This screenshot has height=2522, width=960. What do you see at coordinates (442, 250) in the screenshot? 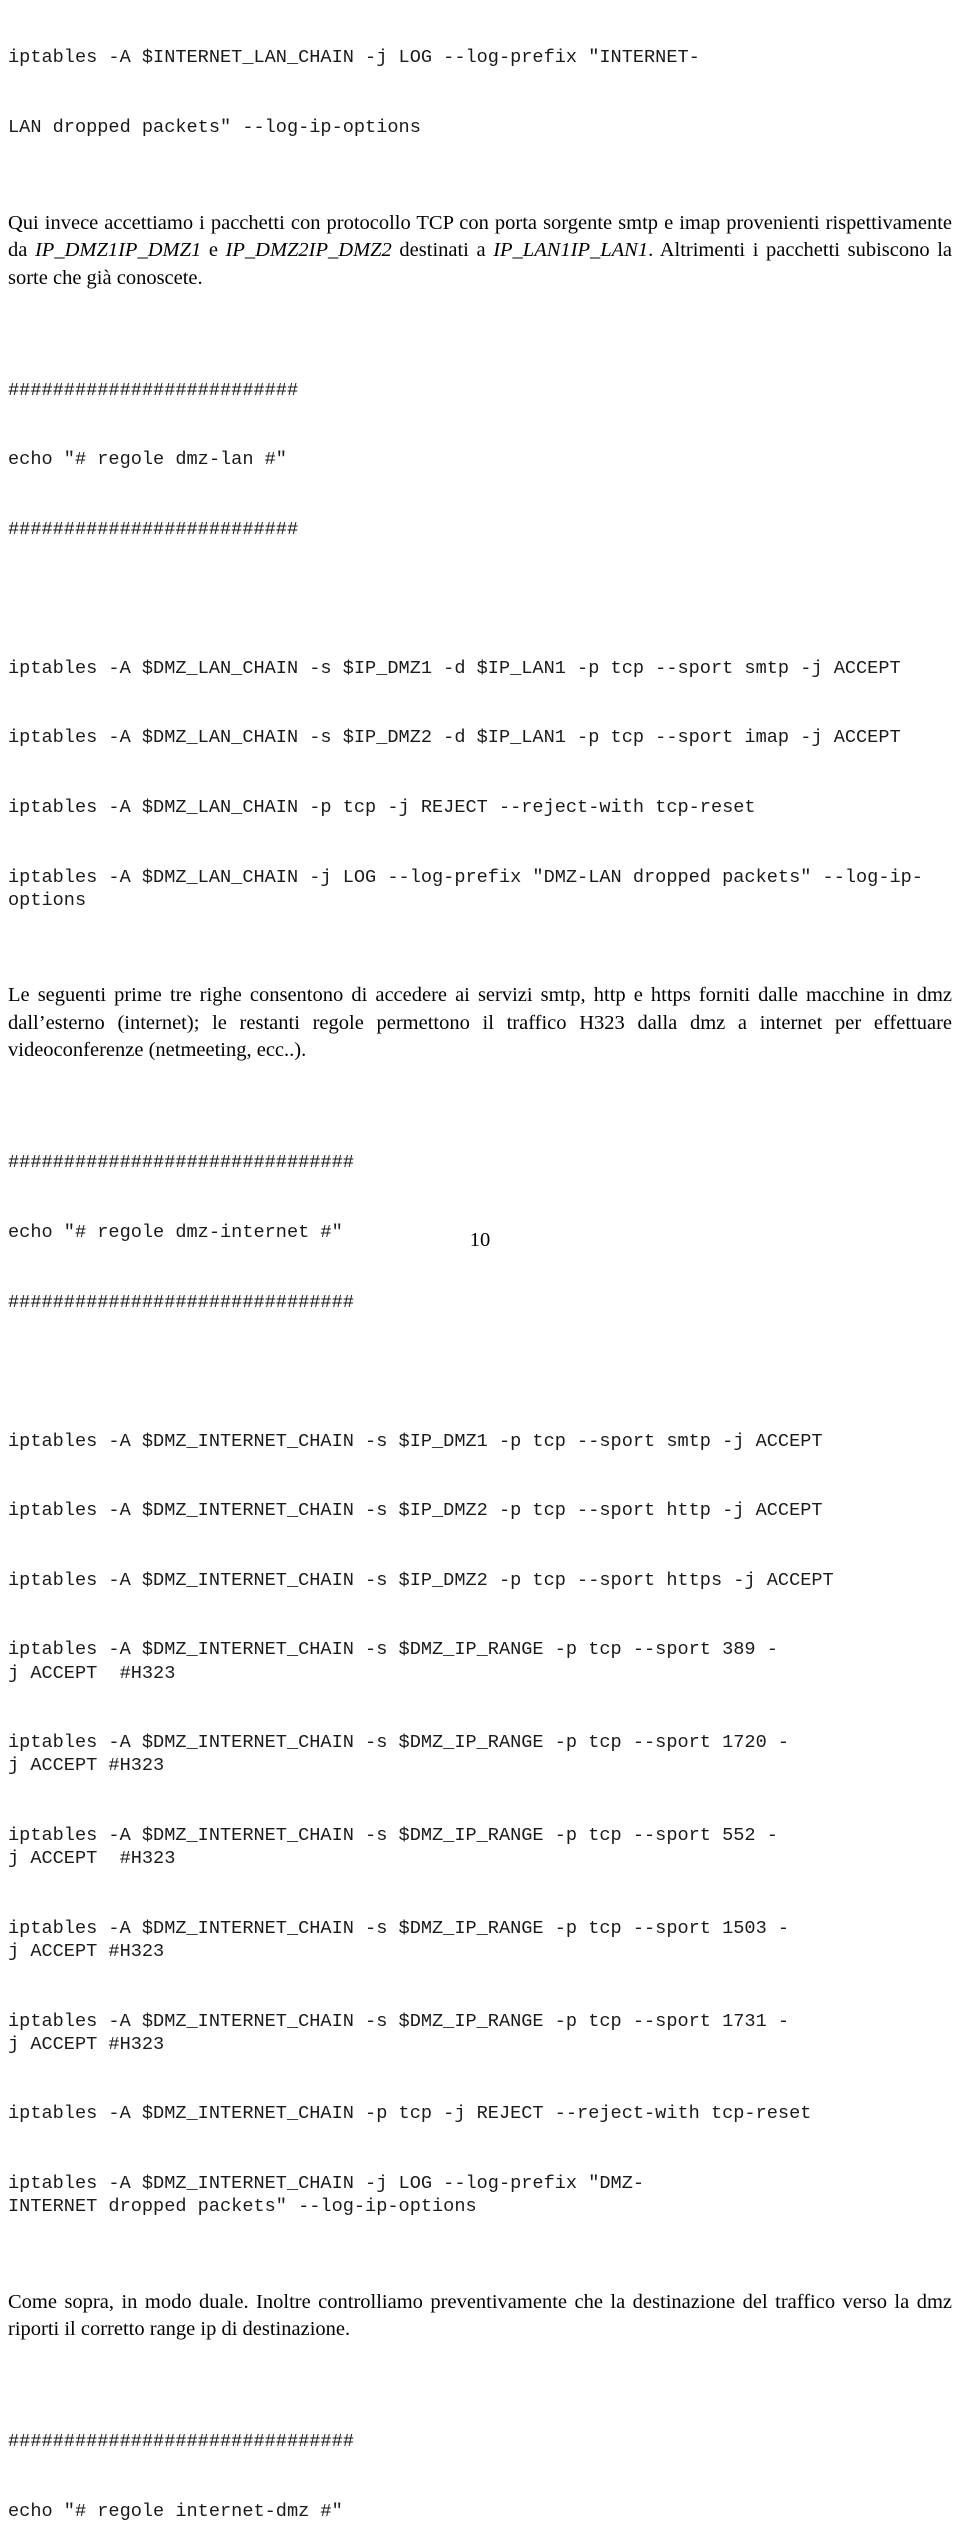
I see `paragraph-run: destinati a` at bounding box center [442, 250].